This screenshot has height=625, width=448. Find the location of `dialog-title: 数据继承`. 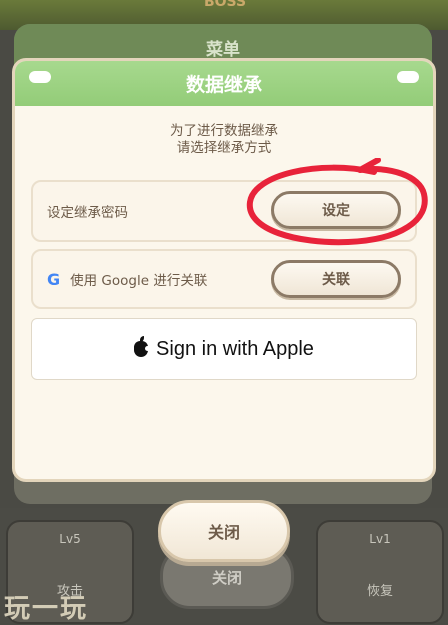

dialog-title: 数据继承 is located at coordinates (223, 85).